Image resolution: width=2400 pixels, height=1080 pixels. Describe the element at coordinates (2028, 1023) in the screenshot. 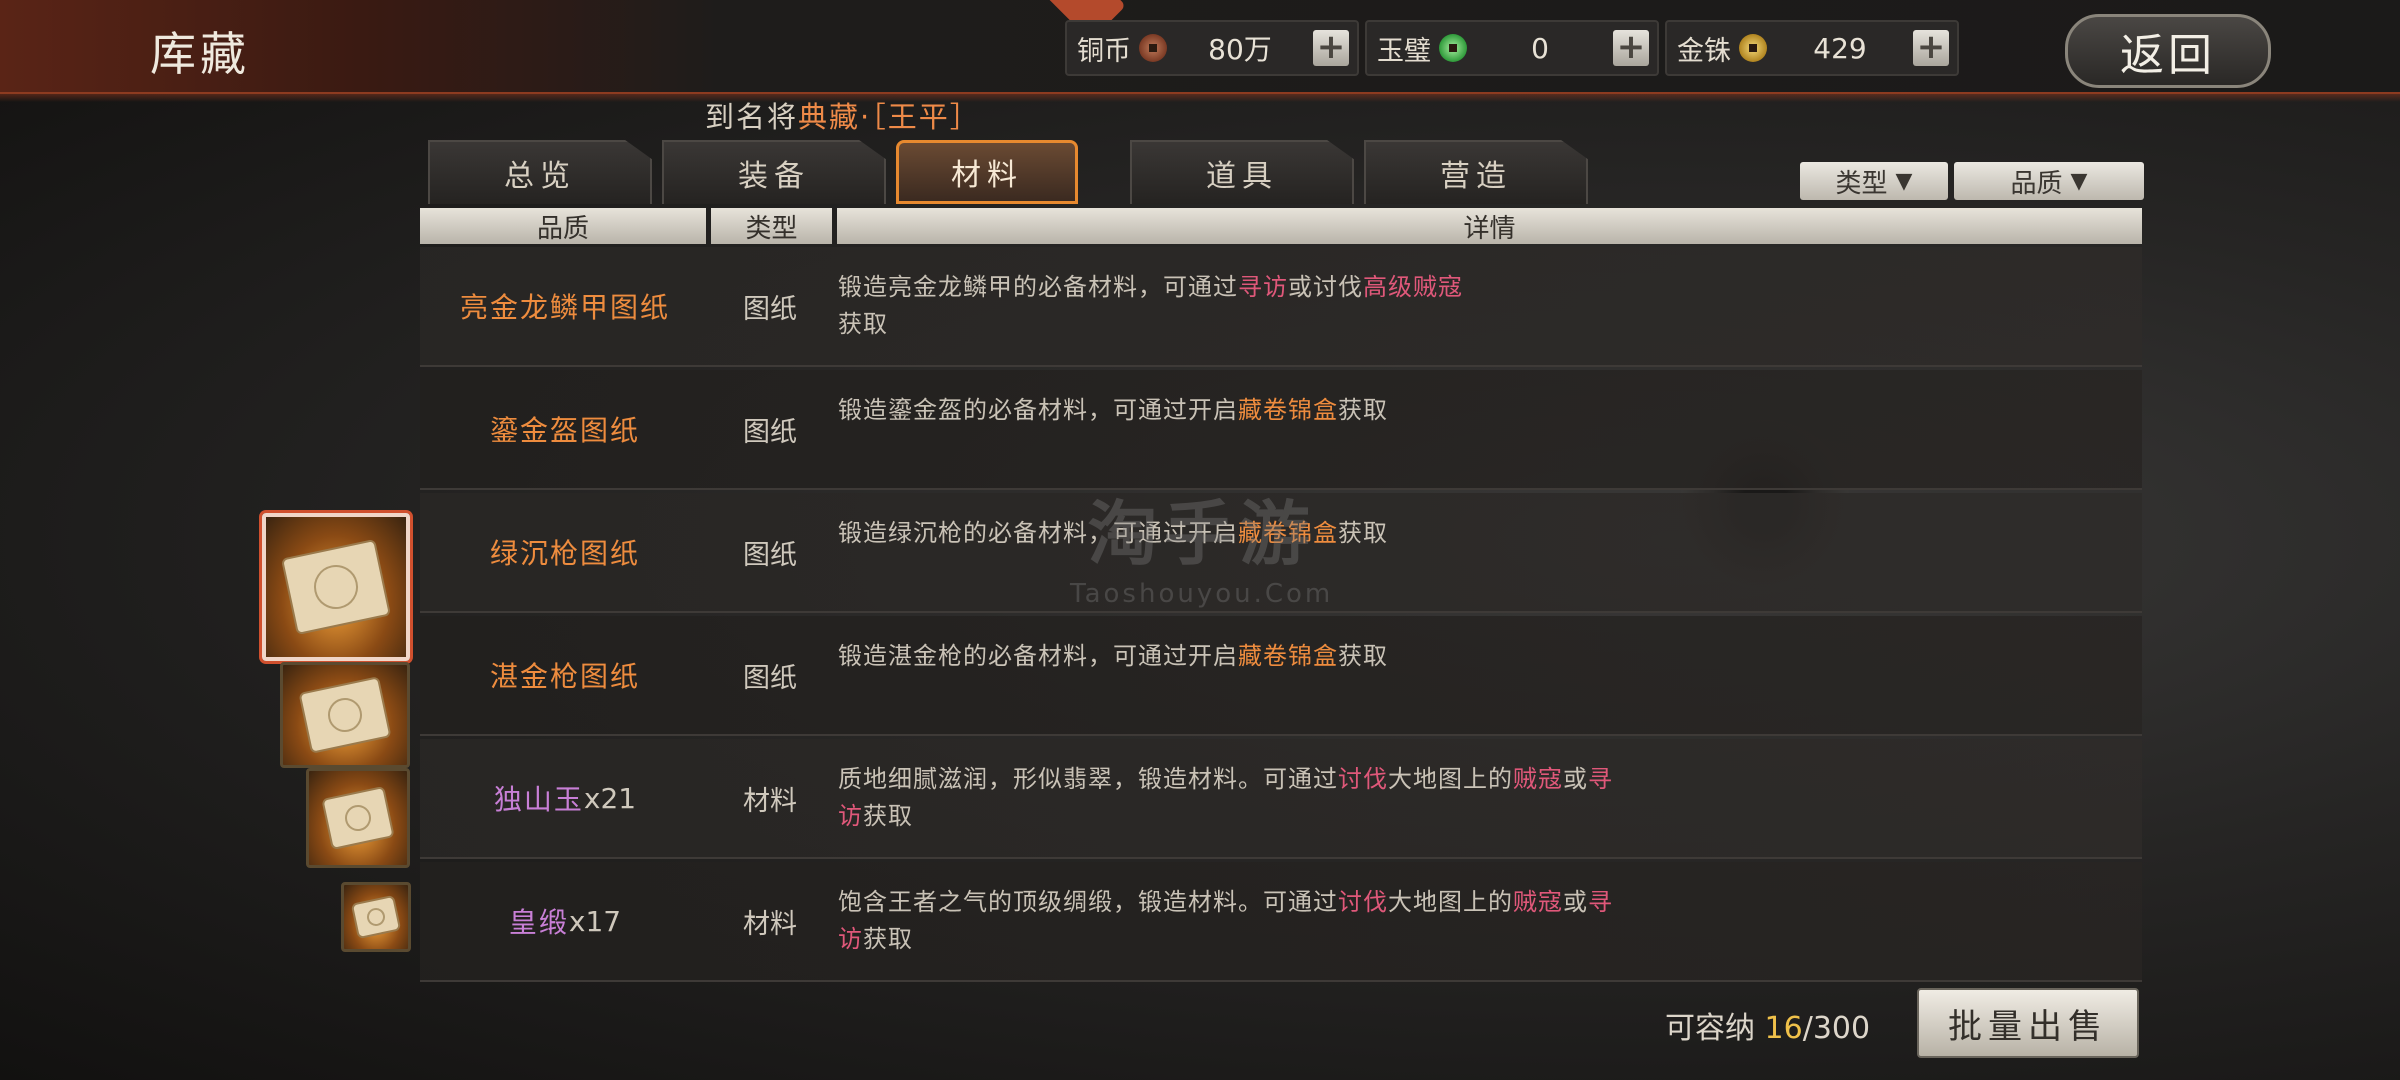

I see `bulk-sell-button: 批量出售` at that location.